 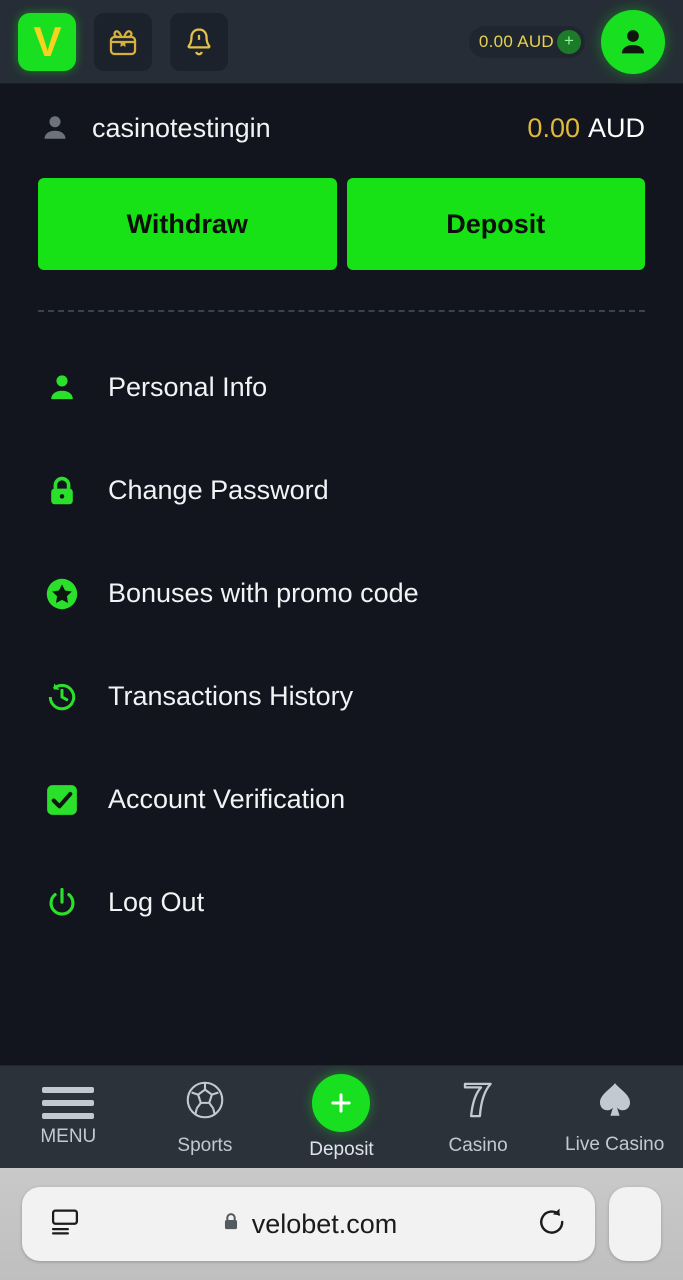 What do you see at coordinates (635, 1224) in the screenshot?
I see `next-tab-peek` at bounding box center [635, 1224].